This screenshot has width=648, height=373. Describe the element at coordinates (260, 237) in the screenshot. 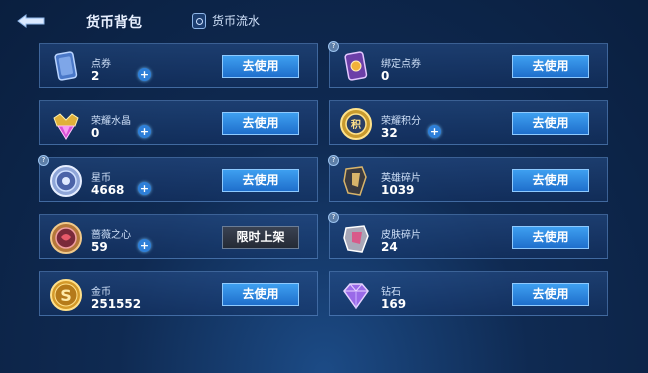

I see `limited-listing-button: 限时上架` at that location.